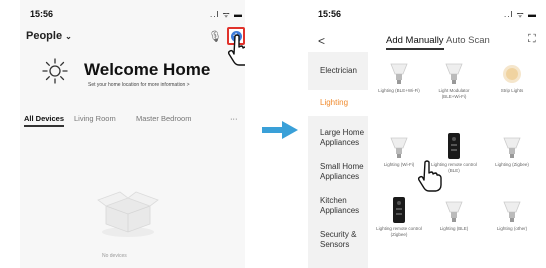 The height and width of the screenshot is (268, 546). Describe the element at coordinates (338, 71) in the screenshot. I see `sidebar-item-electrician: Electrician` at that location.